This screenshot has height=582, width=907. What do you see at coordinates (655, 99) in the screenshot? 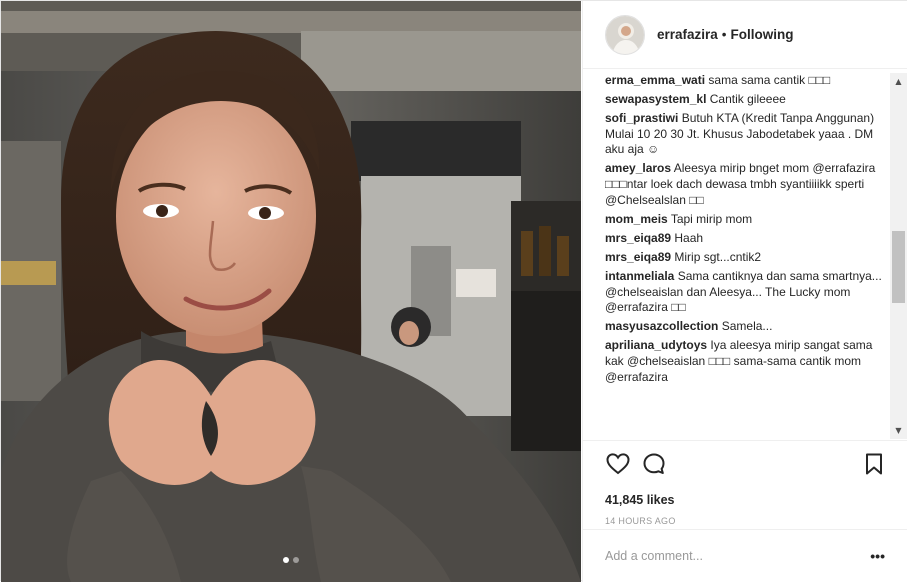
I see `comment-username: sewapasystem_kl` at bounding box center [655, 99].